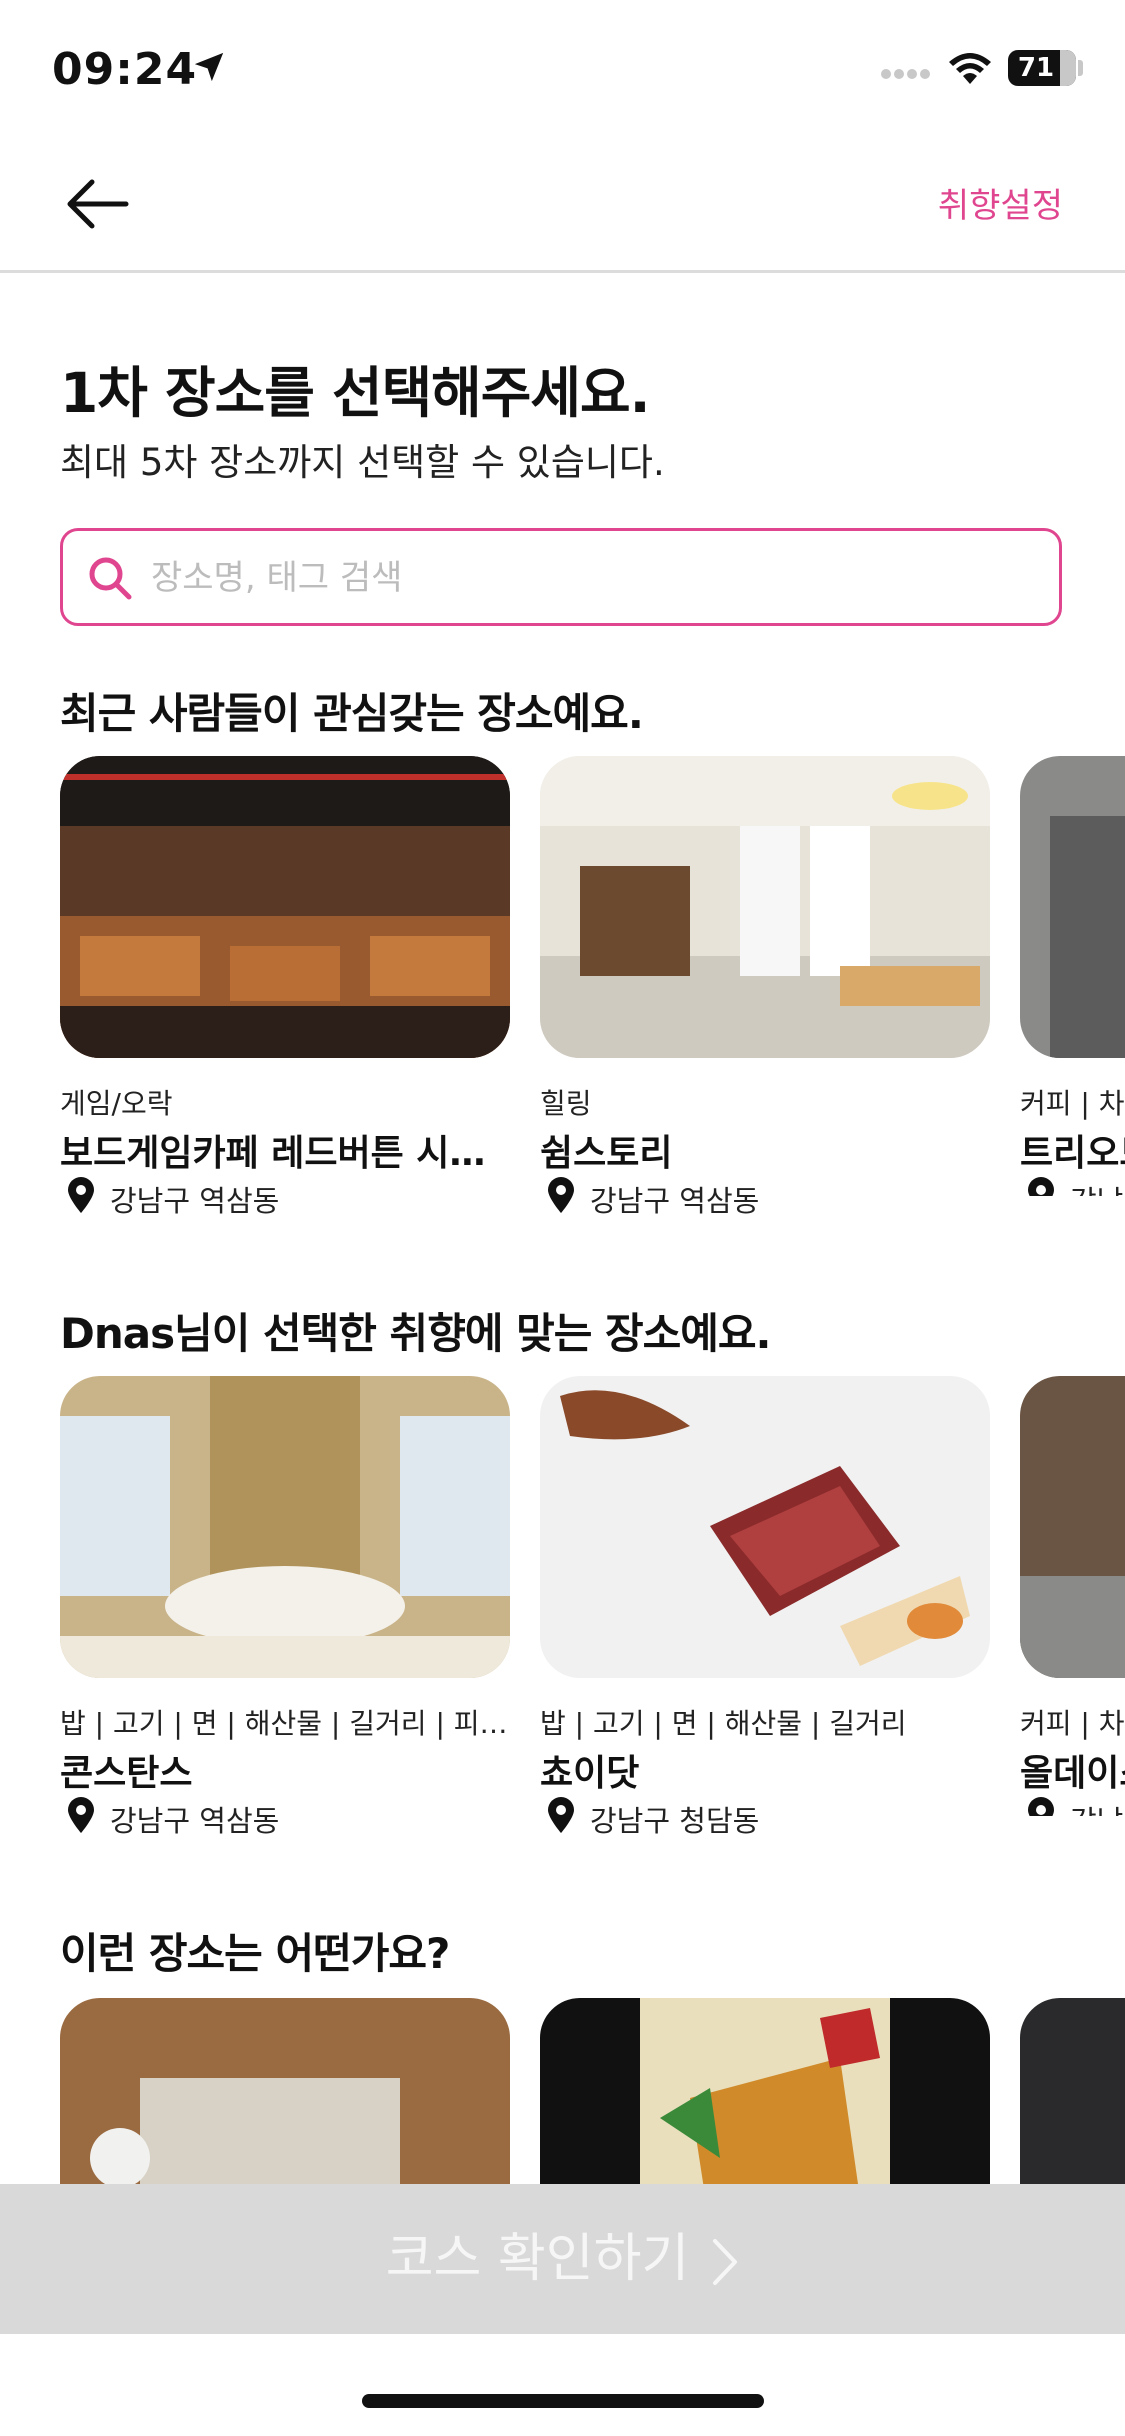 This screenshot has width=1125, height=2436. I want to click on search-input, so click(591, 578).